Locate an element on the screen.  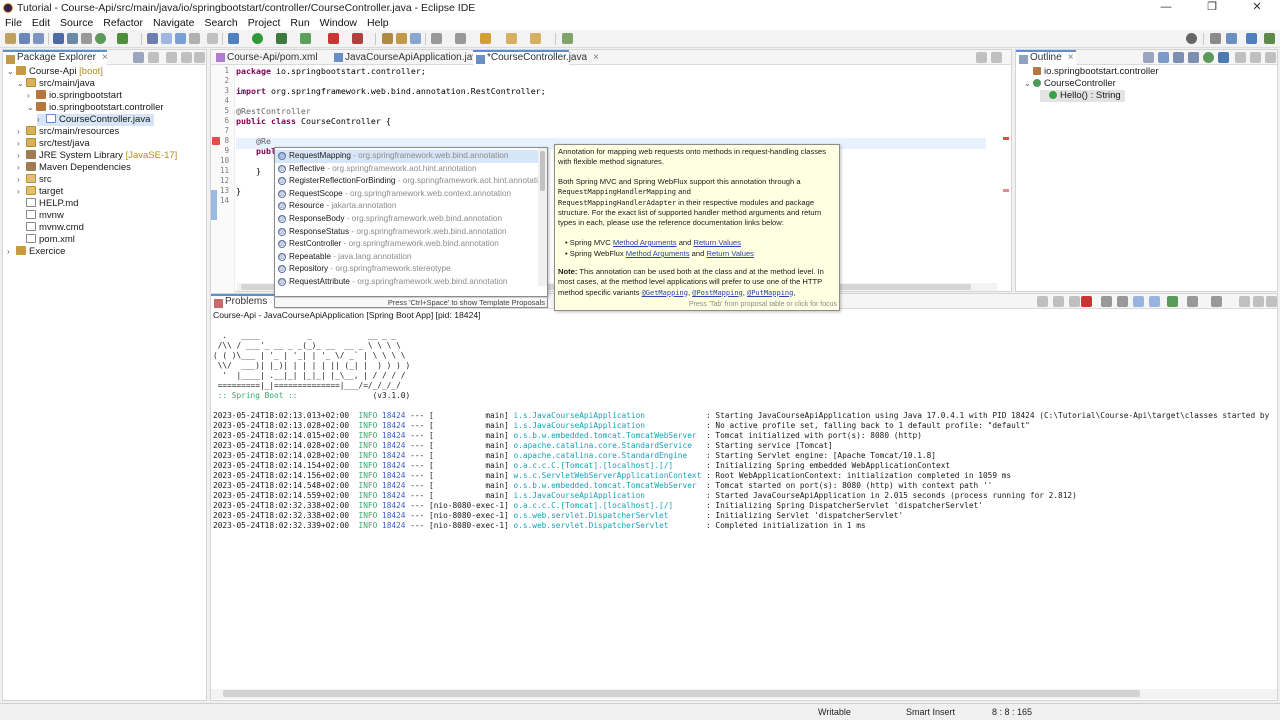
tree-item: › target is located at coordinates (40, 192).